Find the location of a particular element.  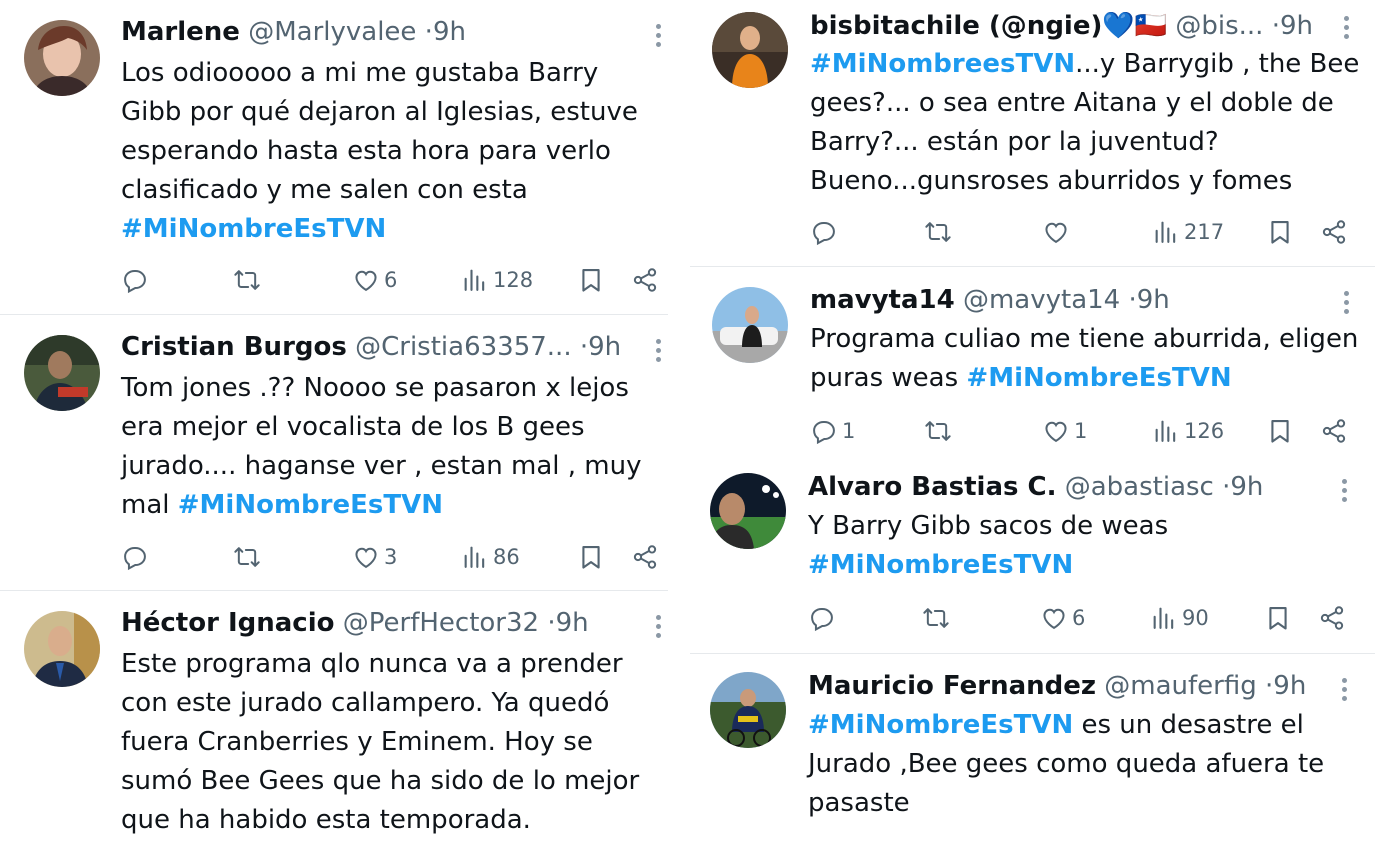

display-name: Héctor Ignacio is located at coordinates (228, 623).